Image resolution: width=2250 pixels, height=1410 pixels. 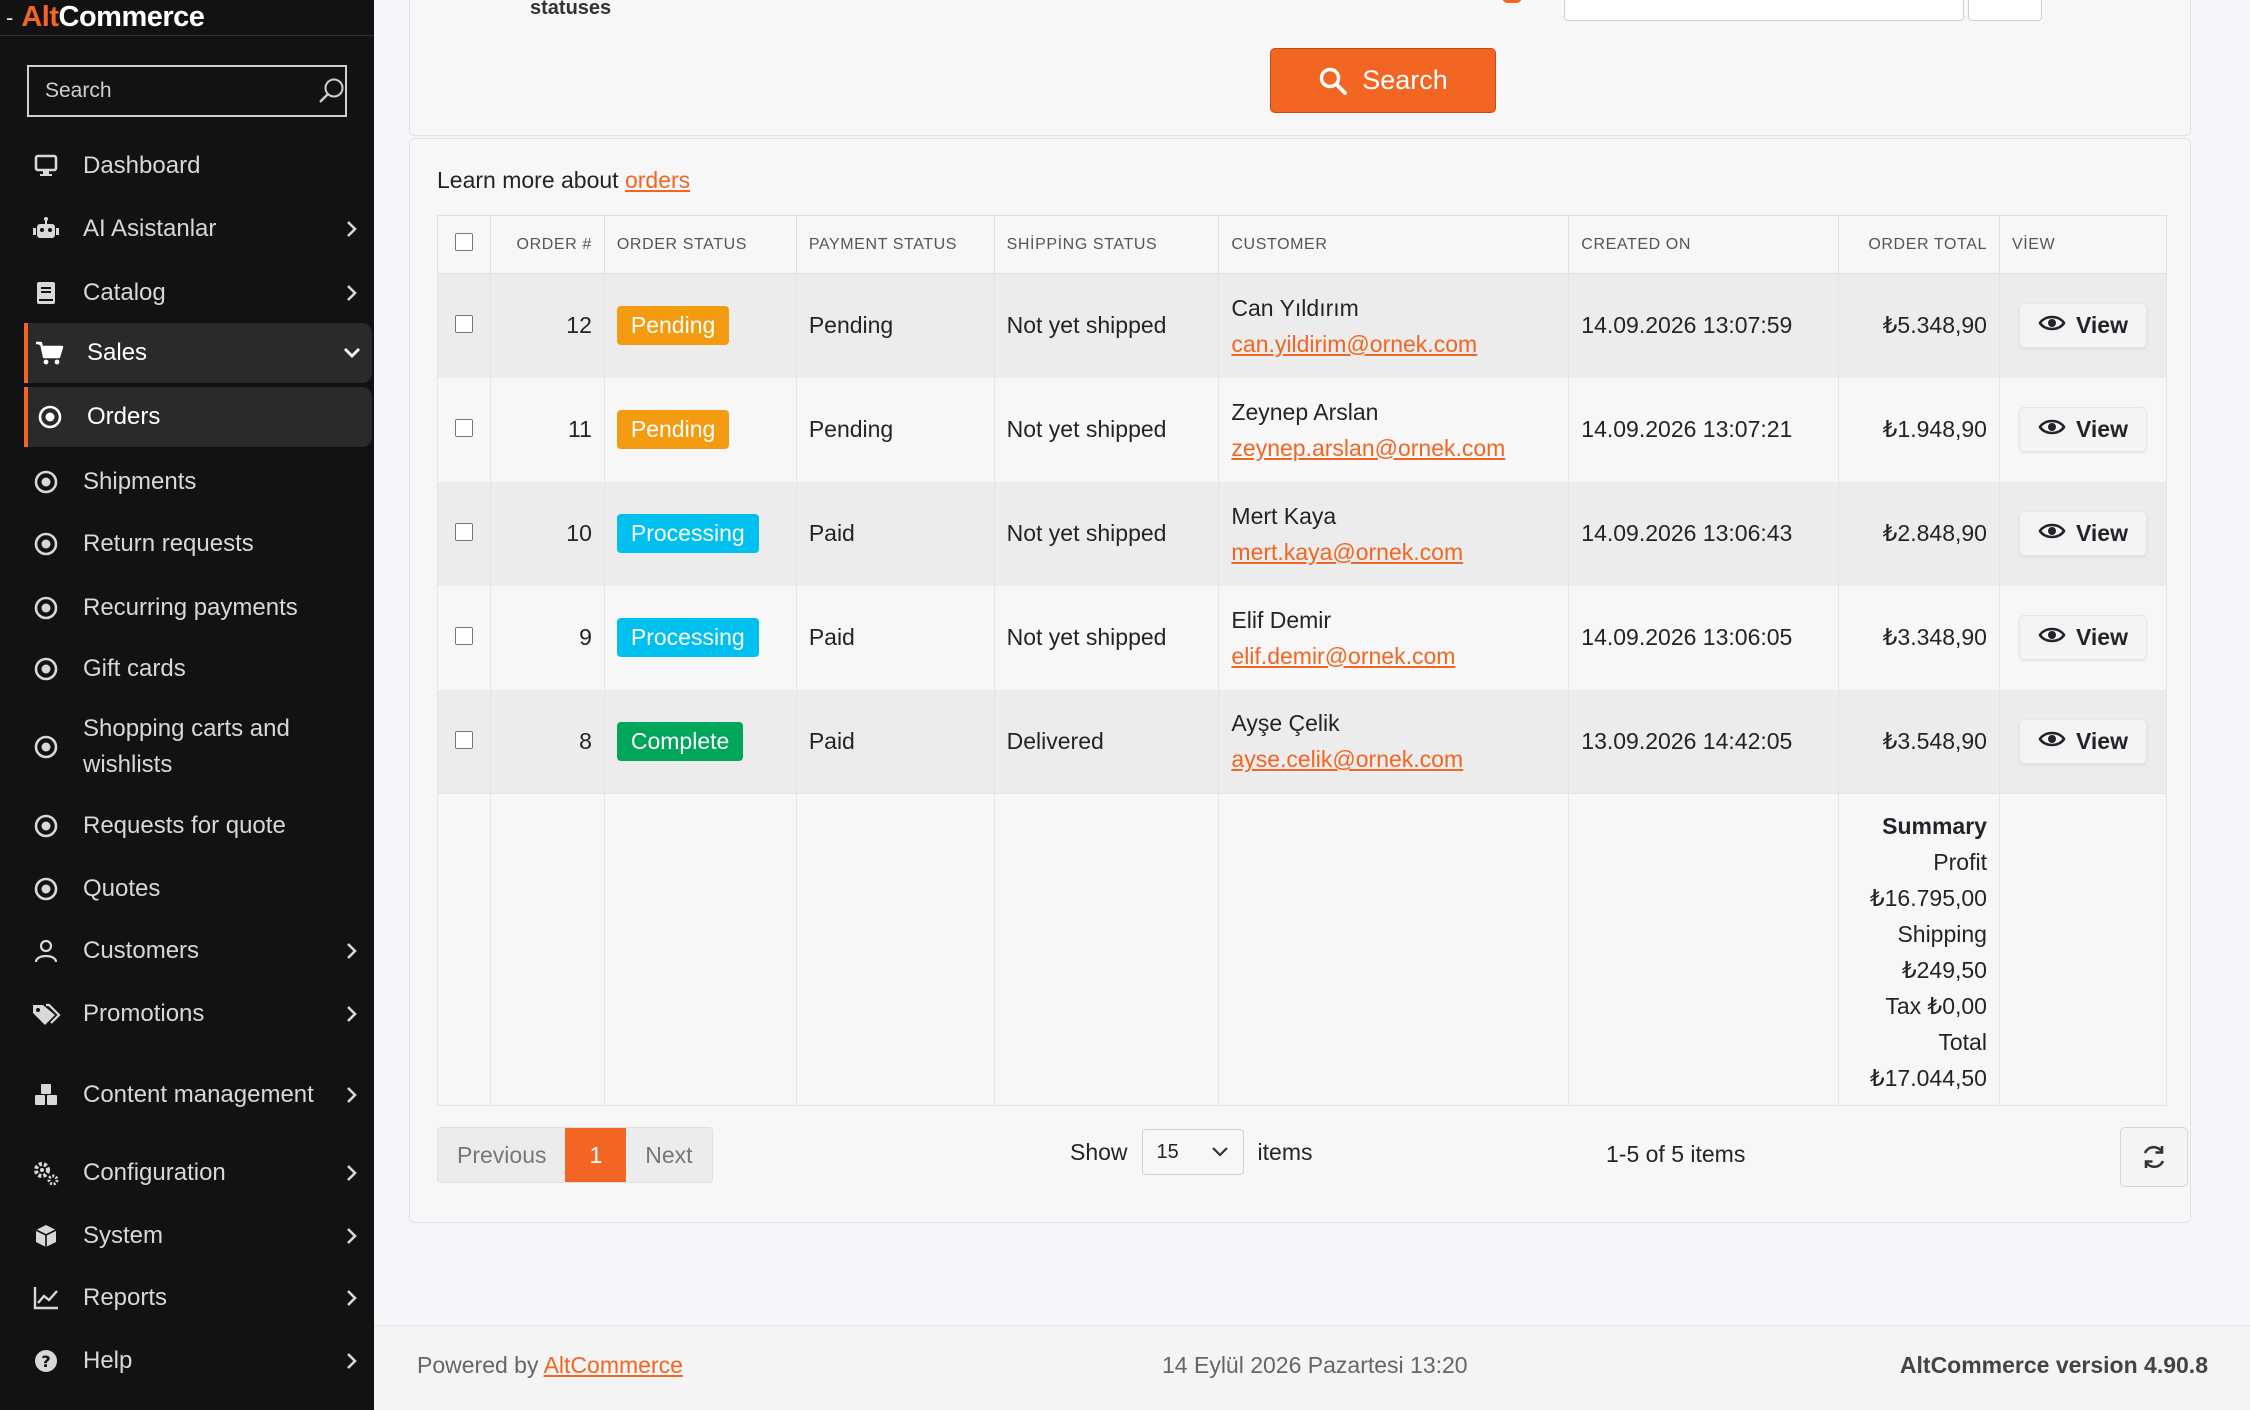 What do you see at coordinates (40, 17) in the screenshot?
I see `brand-part-alt: Alt` at bounding box center [40, 17].